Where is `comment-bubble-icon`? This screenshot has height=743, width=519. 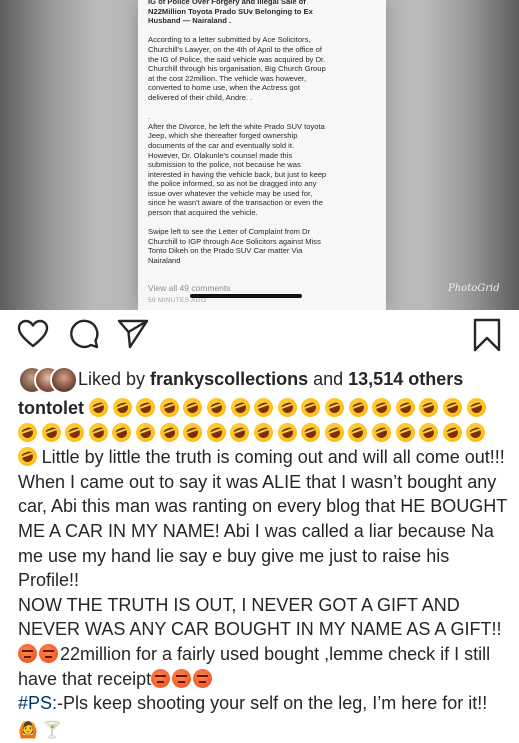
comment-bubble-icon is located at coordinates (84, 336).